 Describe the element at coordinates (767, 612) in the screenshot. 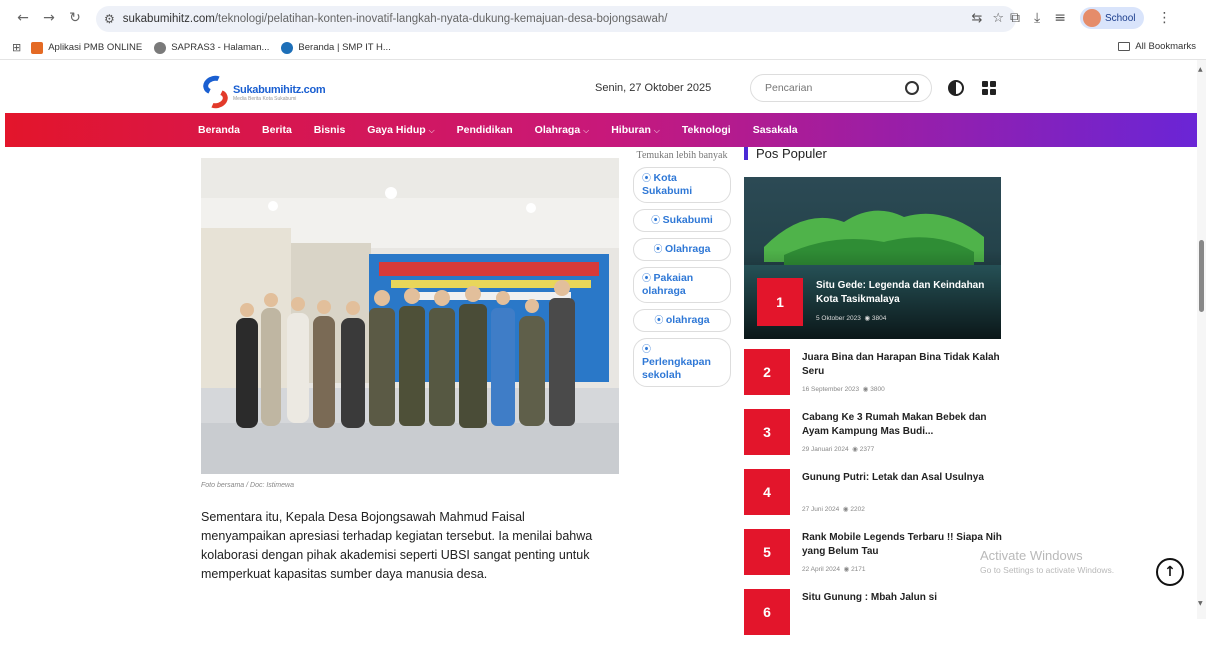

I see `rank-badge: 6` at that location.